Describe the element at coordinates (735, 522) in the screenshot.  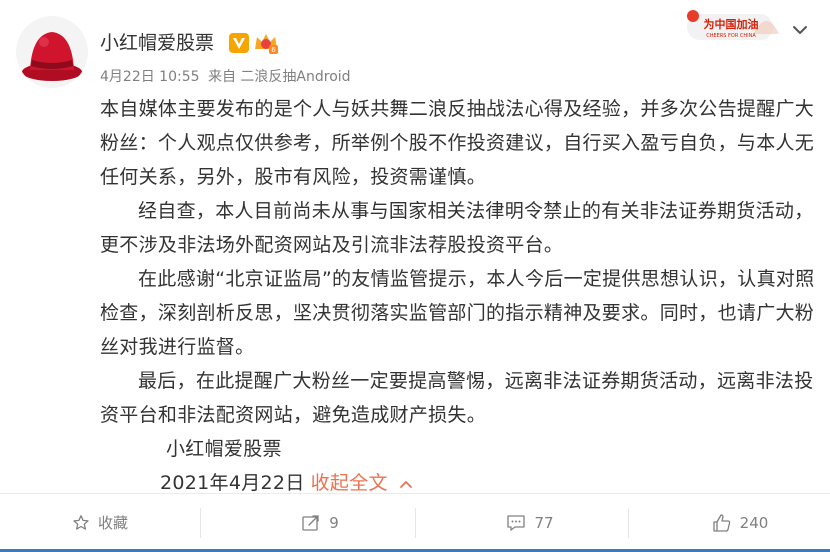
I see `like-button: 240` at that location.